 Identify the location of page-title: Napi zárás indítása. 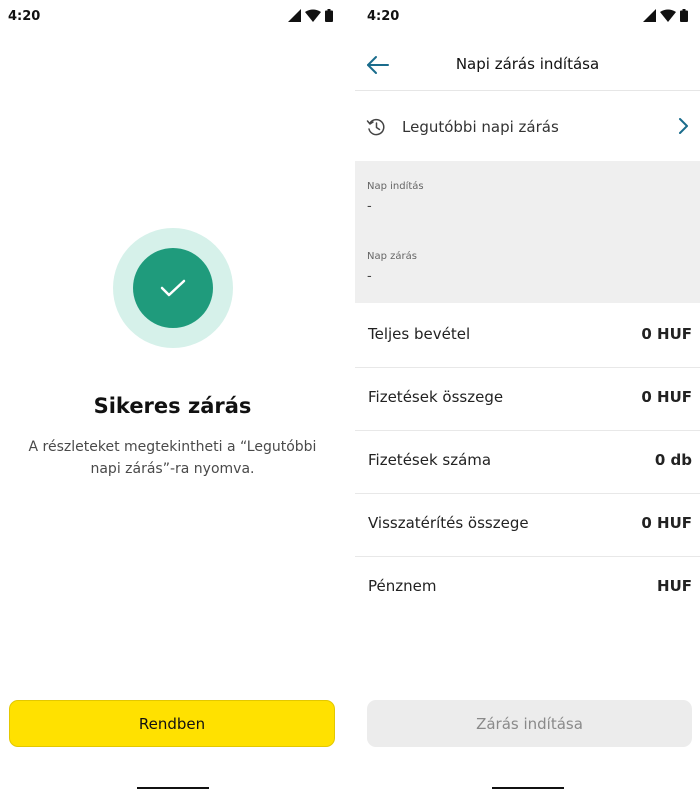
(527, 64).